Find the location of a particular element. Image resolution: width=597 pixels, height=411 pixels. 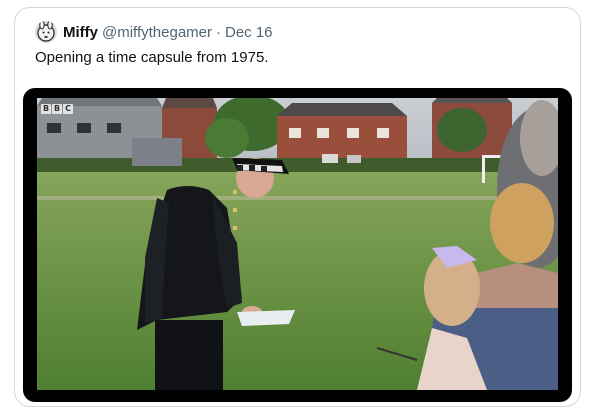

tweet-date: Dec 16 is located at coordinates (249, 32).